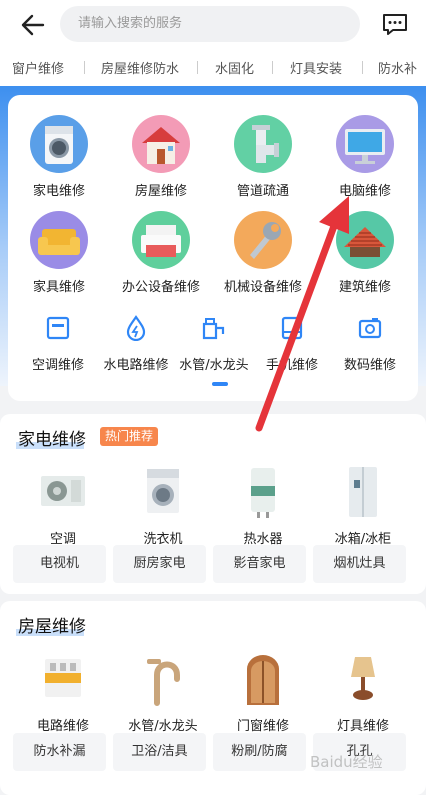 The image size is (426, 795). Describe the element at coordinates (395, 24) in the screenshot. I see `message-icon` at that location.